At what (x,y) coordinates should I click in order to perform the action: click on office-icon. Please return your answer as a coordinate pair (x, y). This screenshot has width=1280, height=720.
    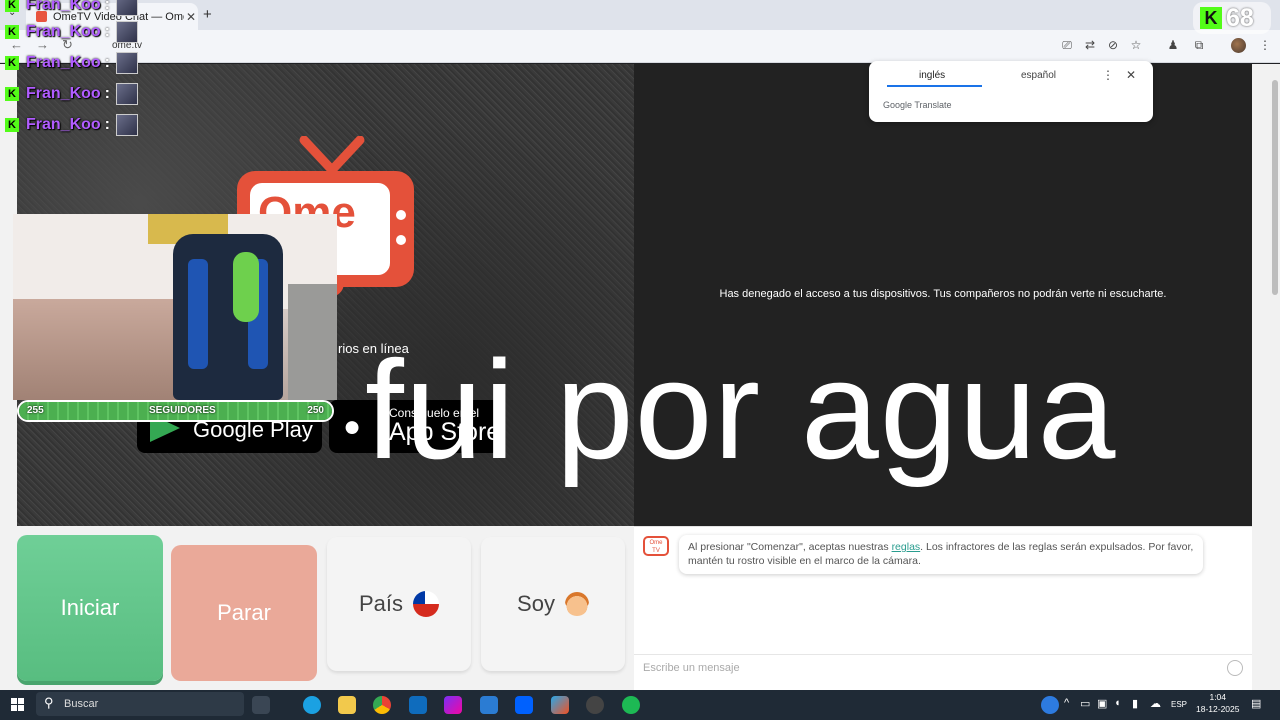
    Looking at the image, I should click on (560, 705).